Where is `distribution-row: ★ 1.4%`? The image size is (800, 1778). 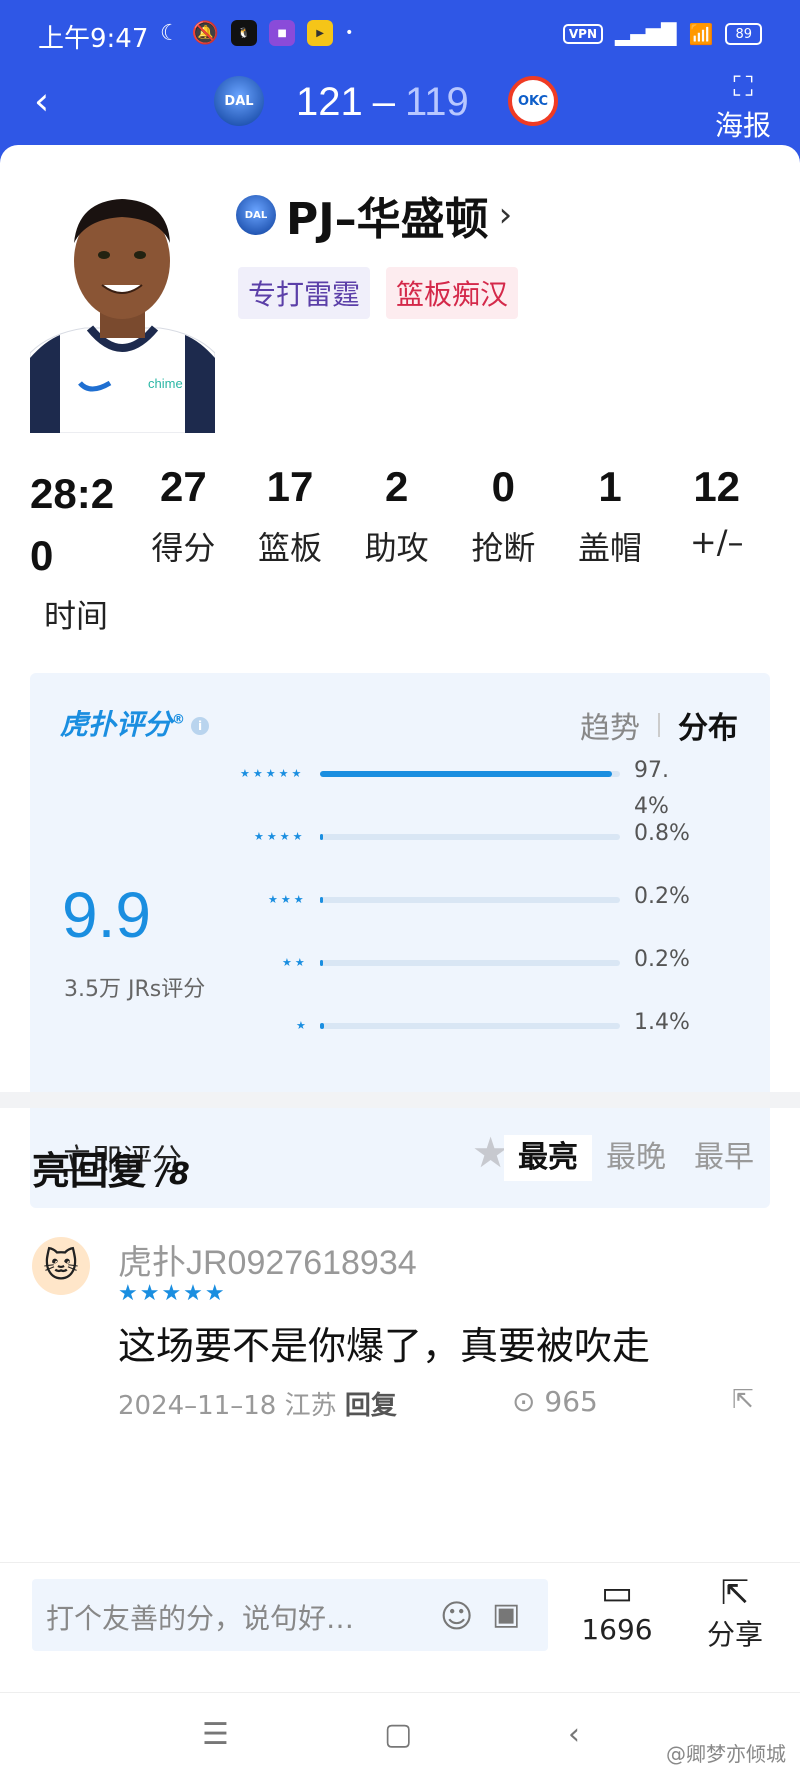 distribution-row: ★ 1.4% is located at coordinates (470, 1040).